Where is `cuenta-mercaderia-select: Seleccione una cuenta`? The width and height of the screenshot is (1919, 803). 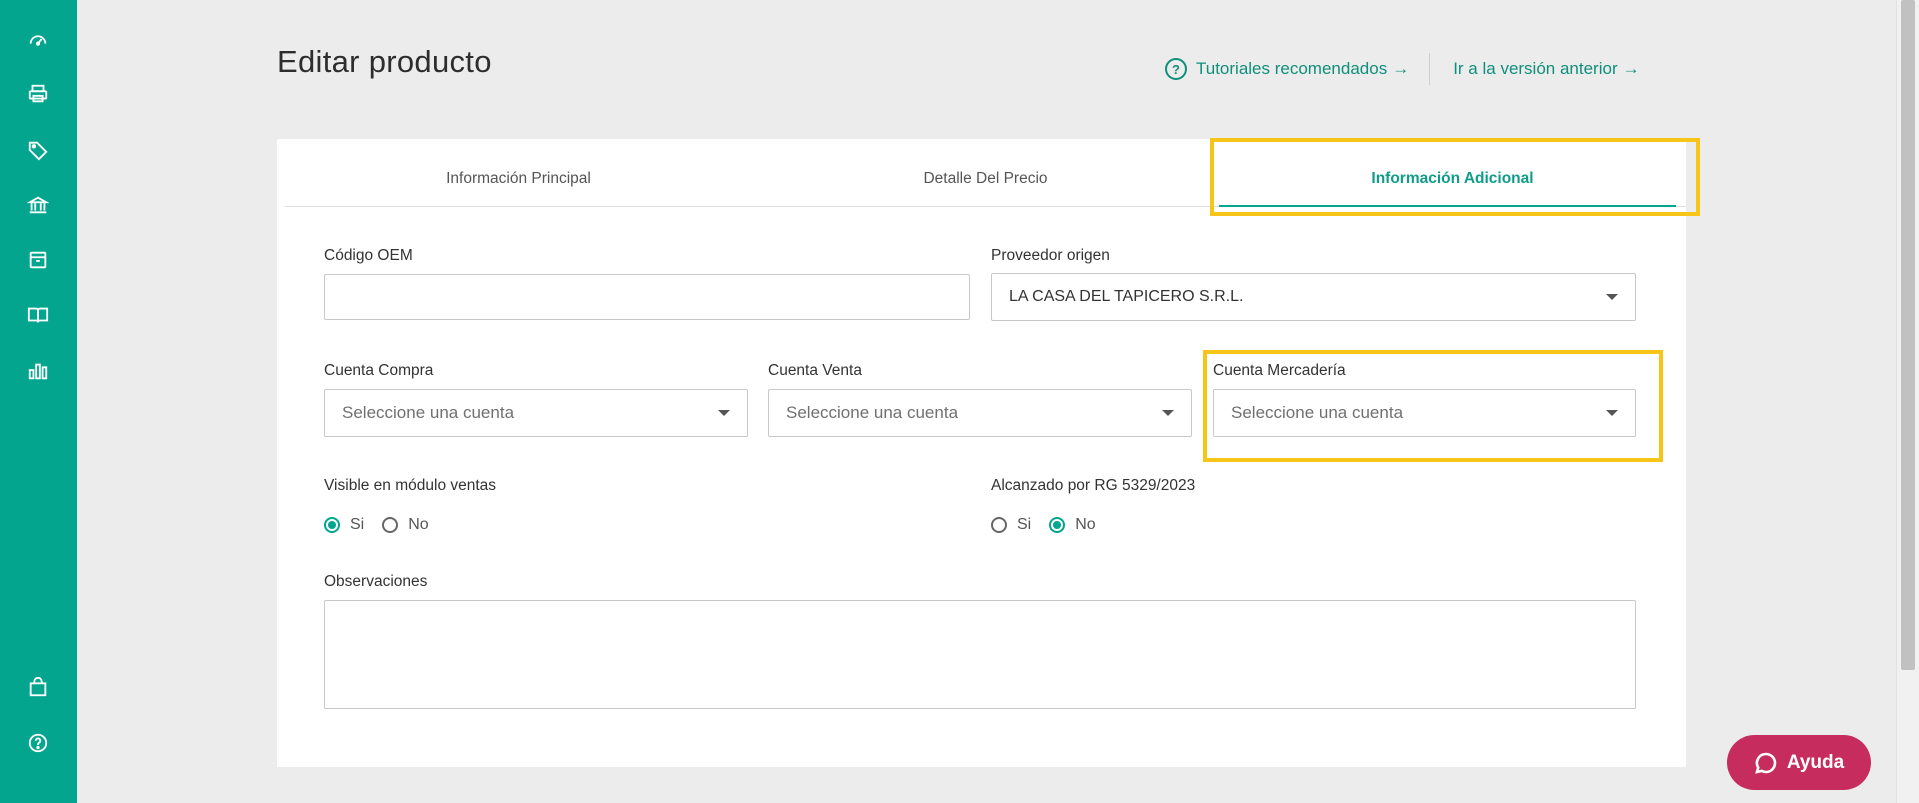 cuenta-mercaderia-select: Seleccione una cuenta is located at coordinates (1424, 413).